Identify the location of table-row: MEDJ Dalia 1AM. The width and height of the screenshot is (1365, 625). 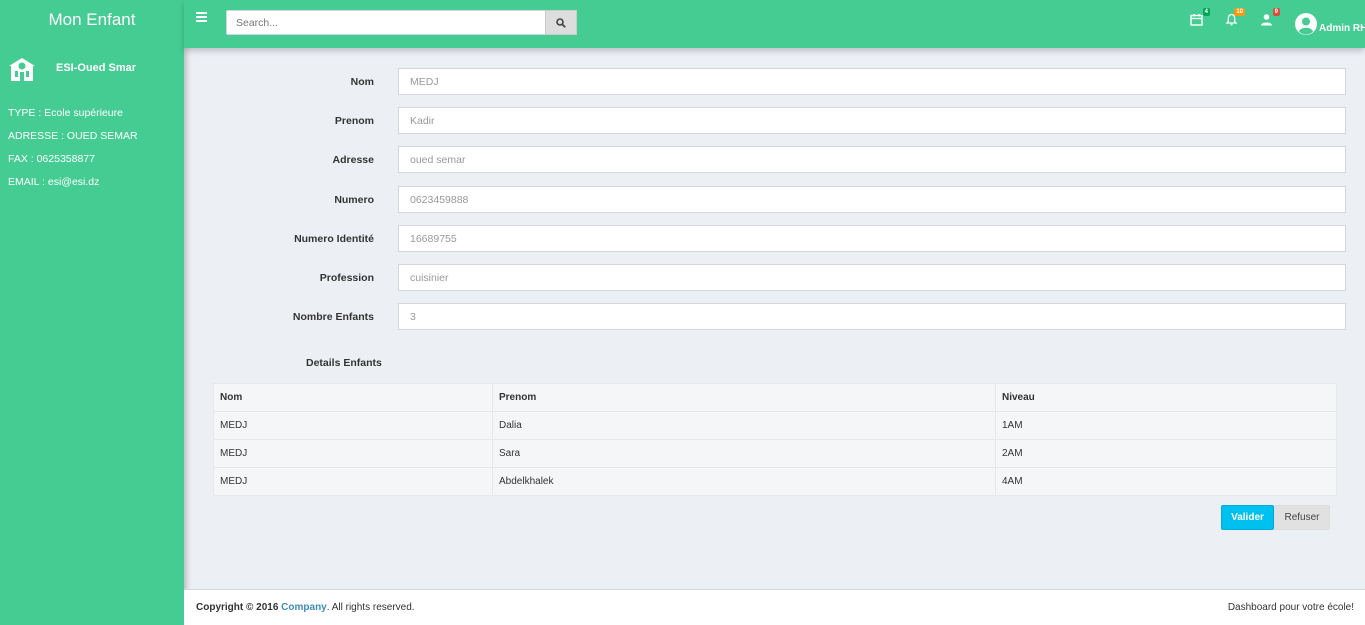
(775, 425).